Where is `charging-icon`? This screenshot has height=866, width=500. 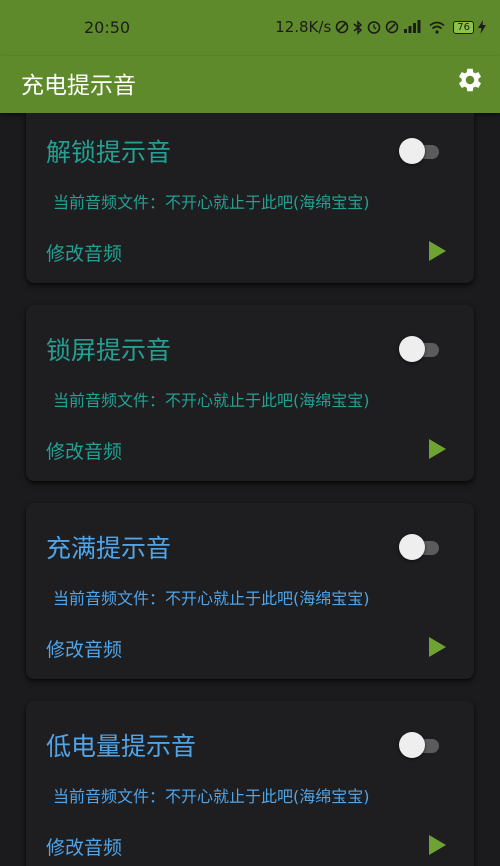 charging-icon is located at coordinates (482, 27).